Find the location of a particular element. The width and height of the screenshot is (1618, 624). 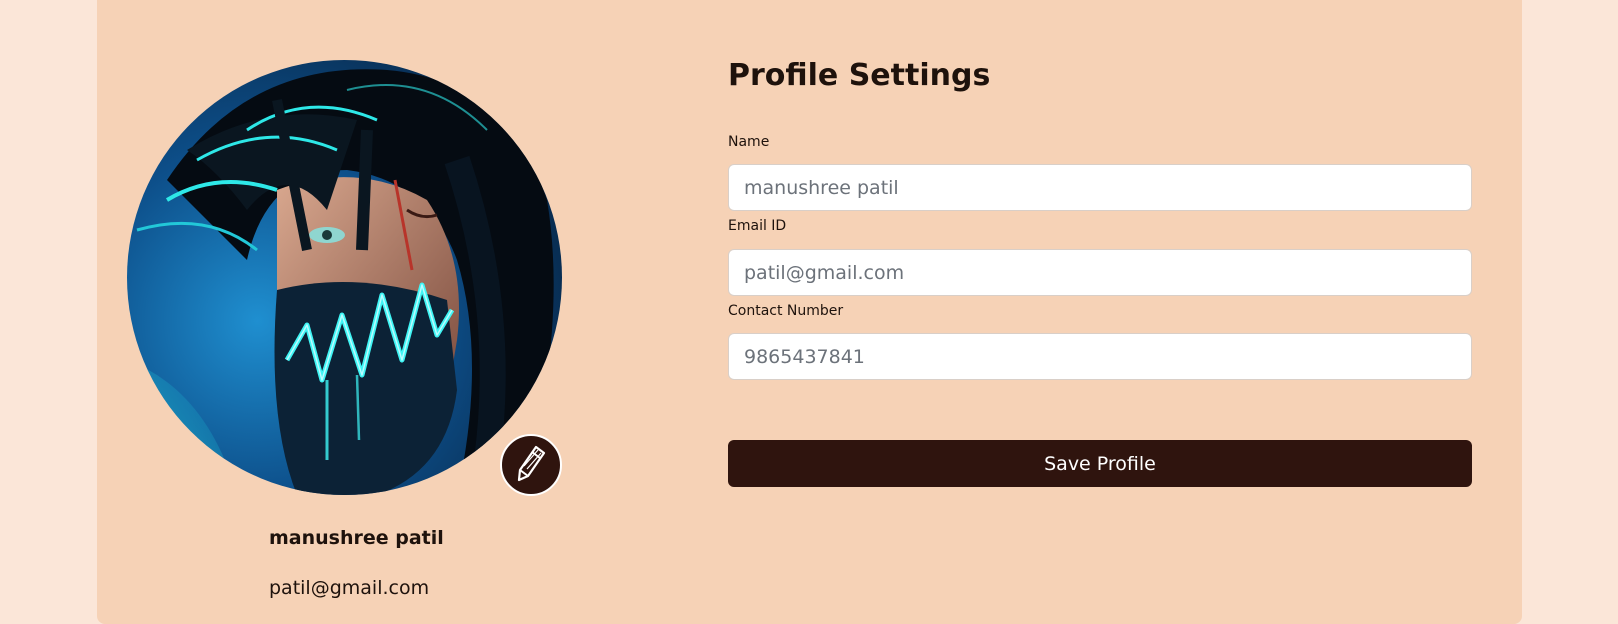

contact-label: Contact Number is located at coordinates (786, 311).